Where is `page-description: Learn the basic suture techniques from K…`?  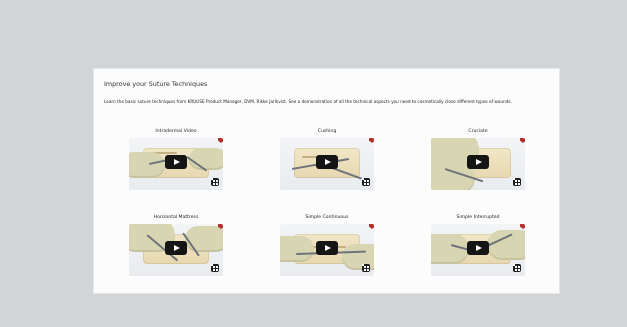
page-description: Learn the basic suture techniques from K… is located at coordinates (308, 101).